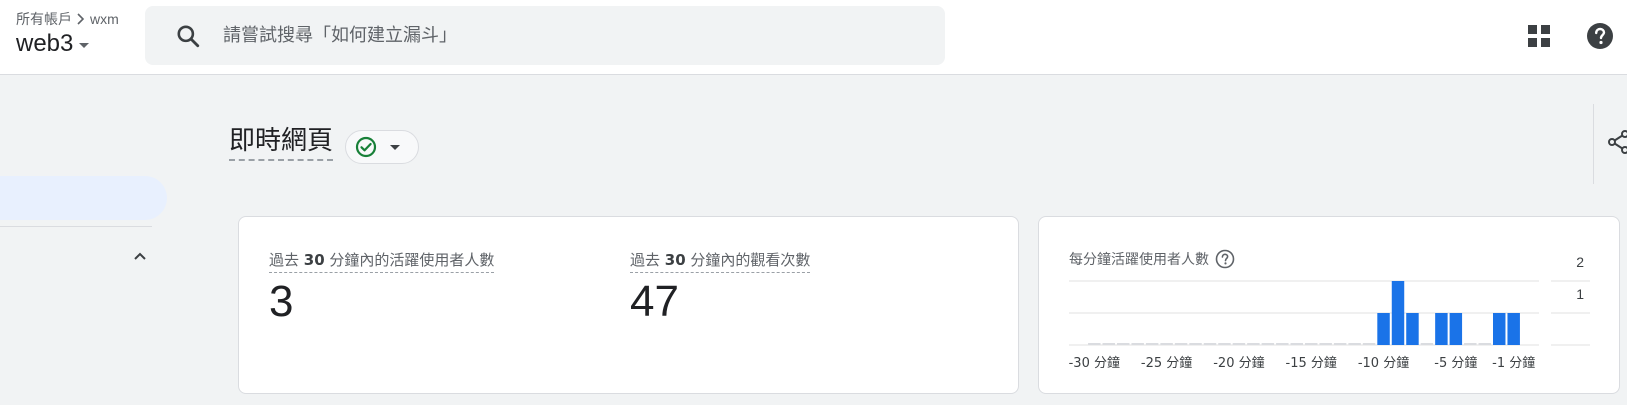  Describe the element at coordinates (104, 19) in the screenshot. I see `breadcrumb-account: wxm` at that location.